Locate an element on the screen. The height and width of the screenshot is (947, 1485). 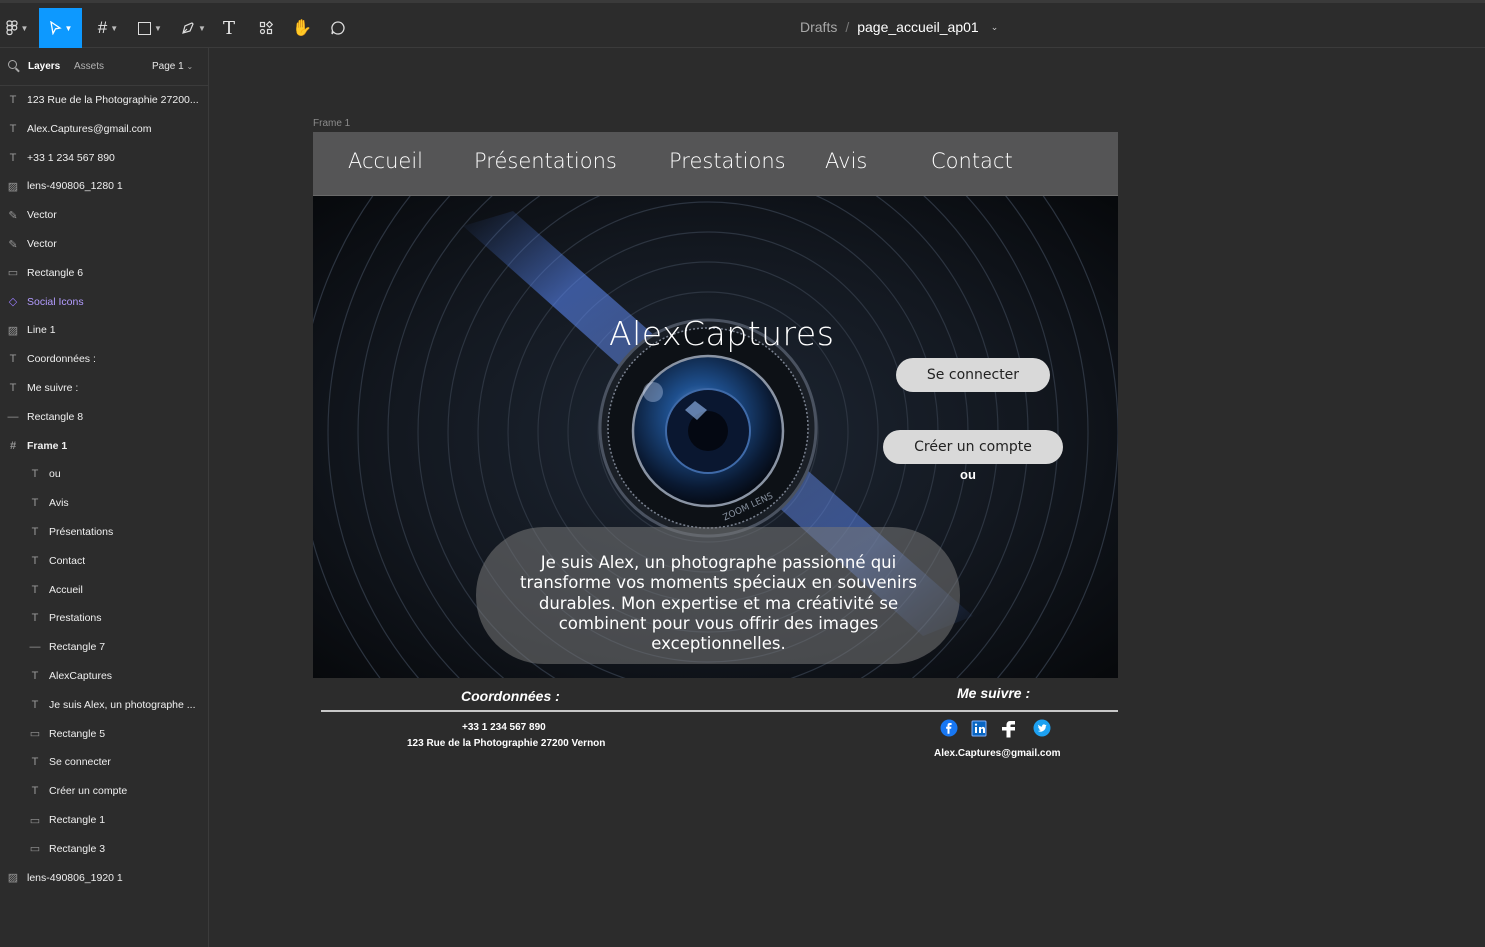
nav-accueil: Accueil is located at coordinates (385, 161).